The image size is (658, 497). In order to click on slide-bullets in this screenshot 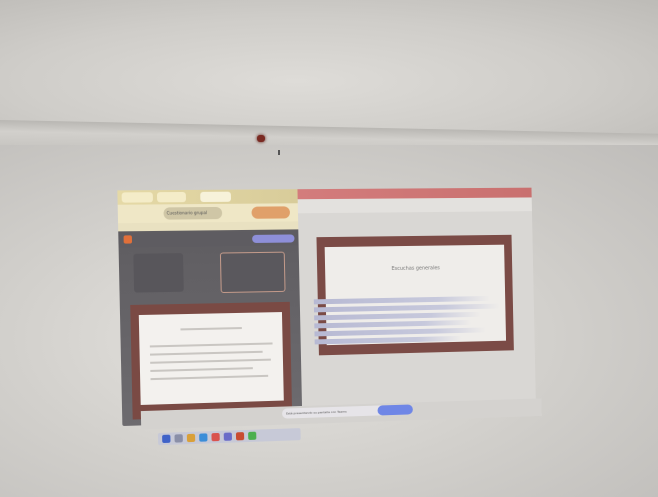, I will do `click(412, 322)`.